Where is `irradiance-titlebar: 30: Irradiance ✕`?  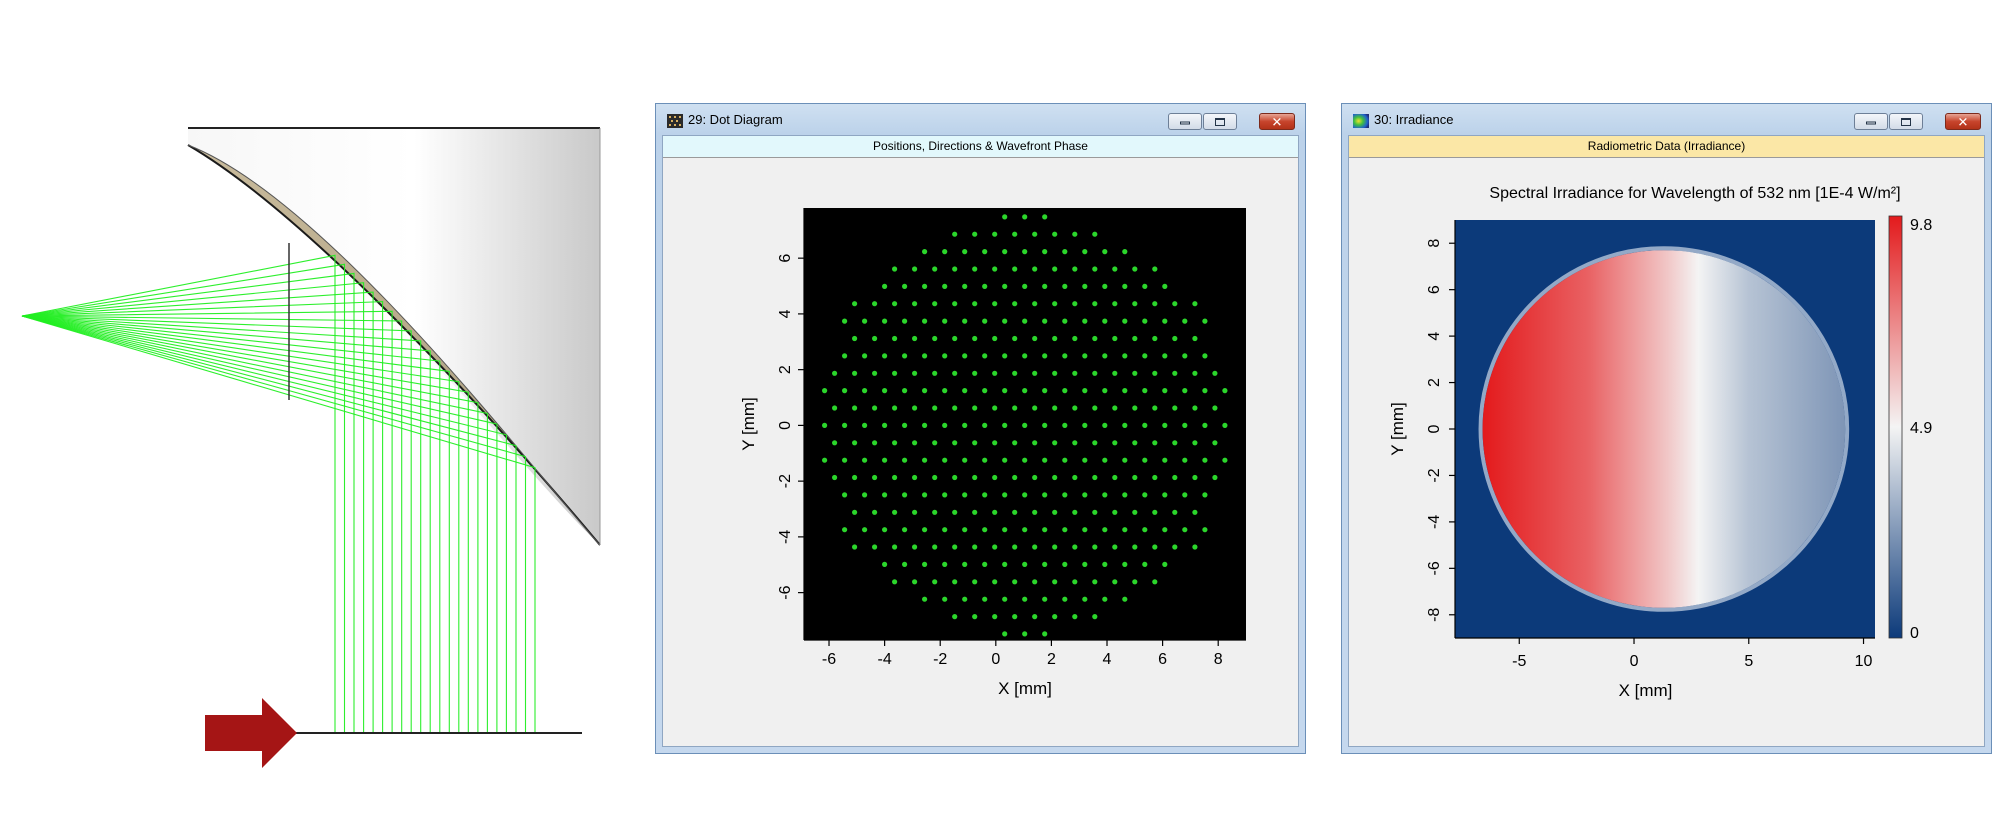 irradiance-titlebar: 30: Irradiance ✕ is located at coordinates (1666, 119).